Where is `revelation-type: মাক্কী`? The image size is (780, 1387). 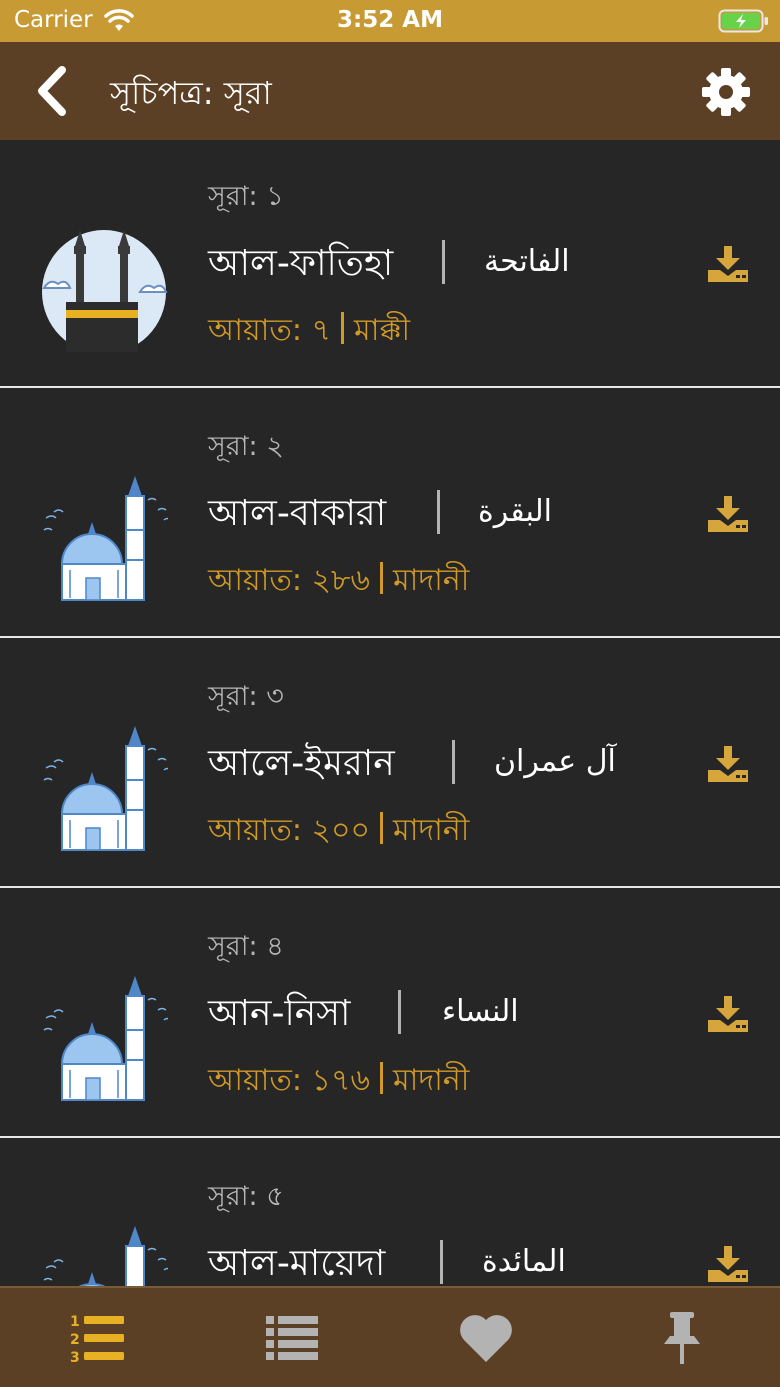 revelation-type: মাক্কী is located at coordinates (382, 330).